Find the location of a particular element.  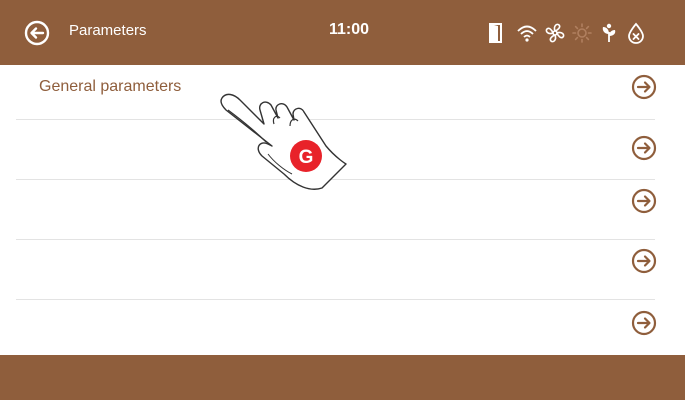

sun-icon is located at coordinates (582, 33).